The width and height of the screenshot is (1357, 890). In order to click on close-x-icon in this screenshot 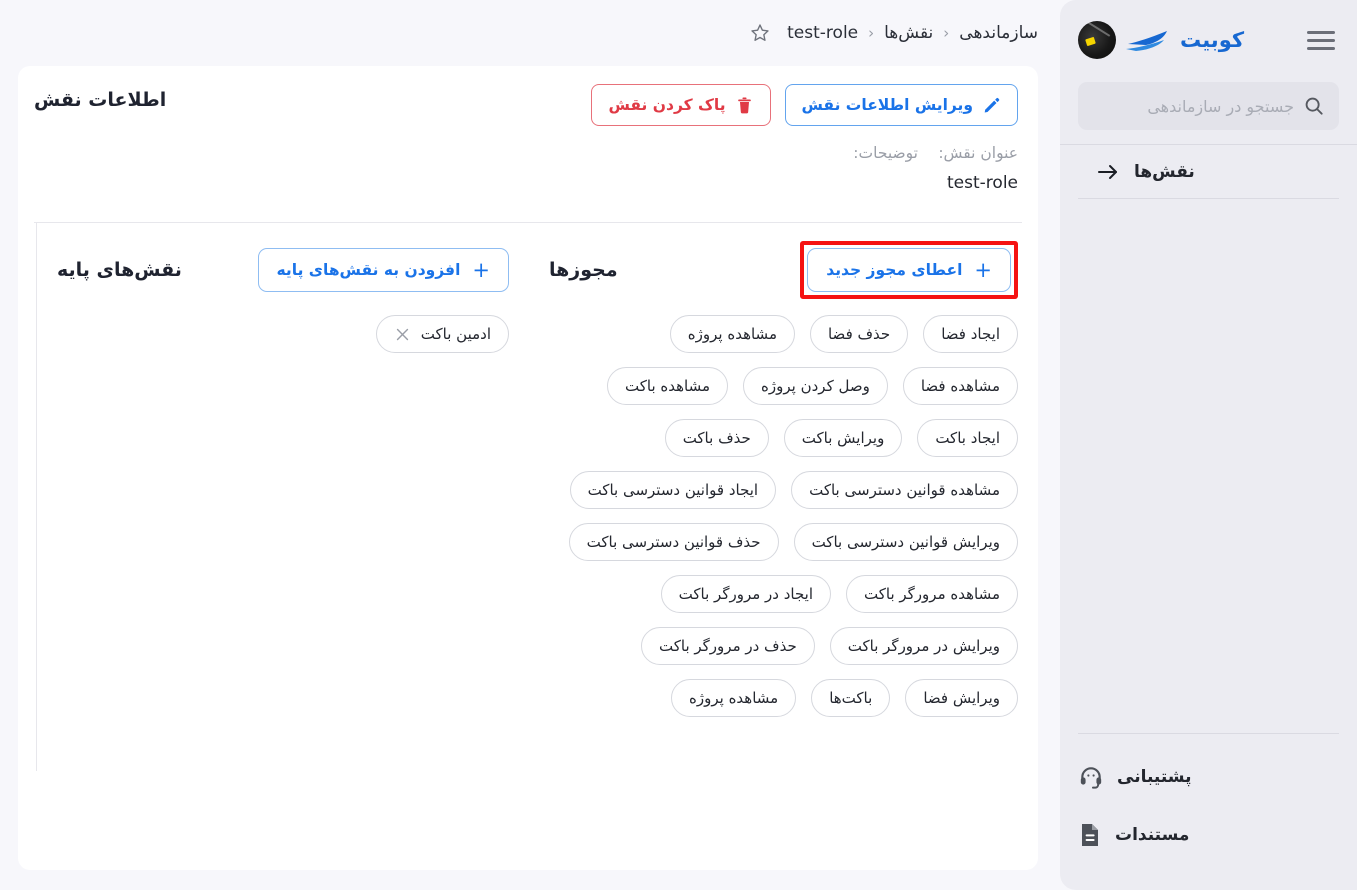, I will do `click(402, 334)`.